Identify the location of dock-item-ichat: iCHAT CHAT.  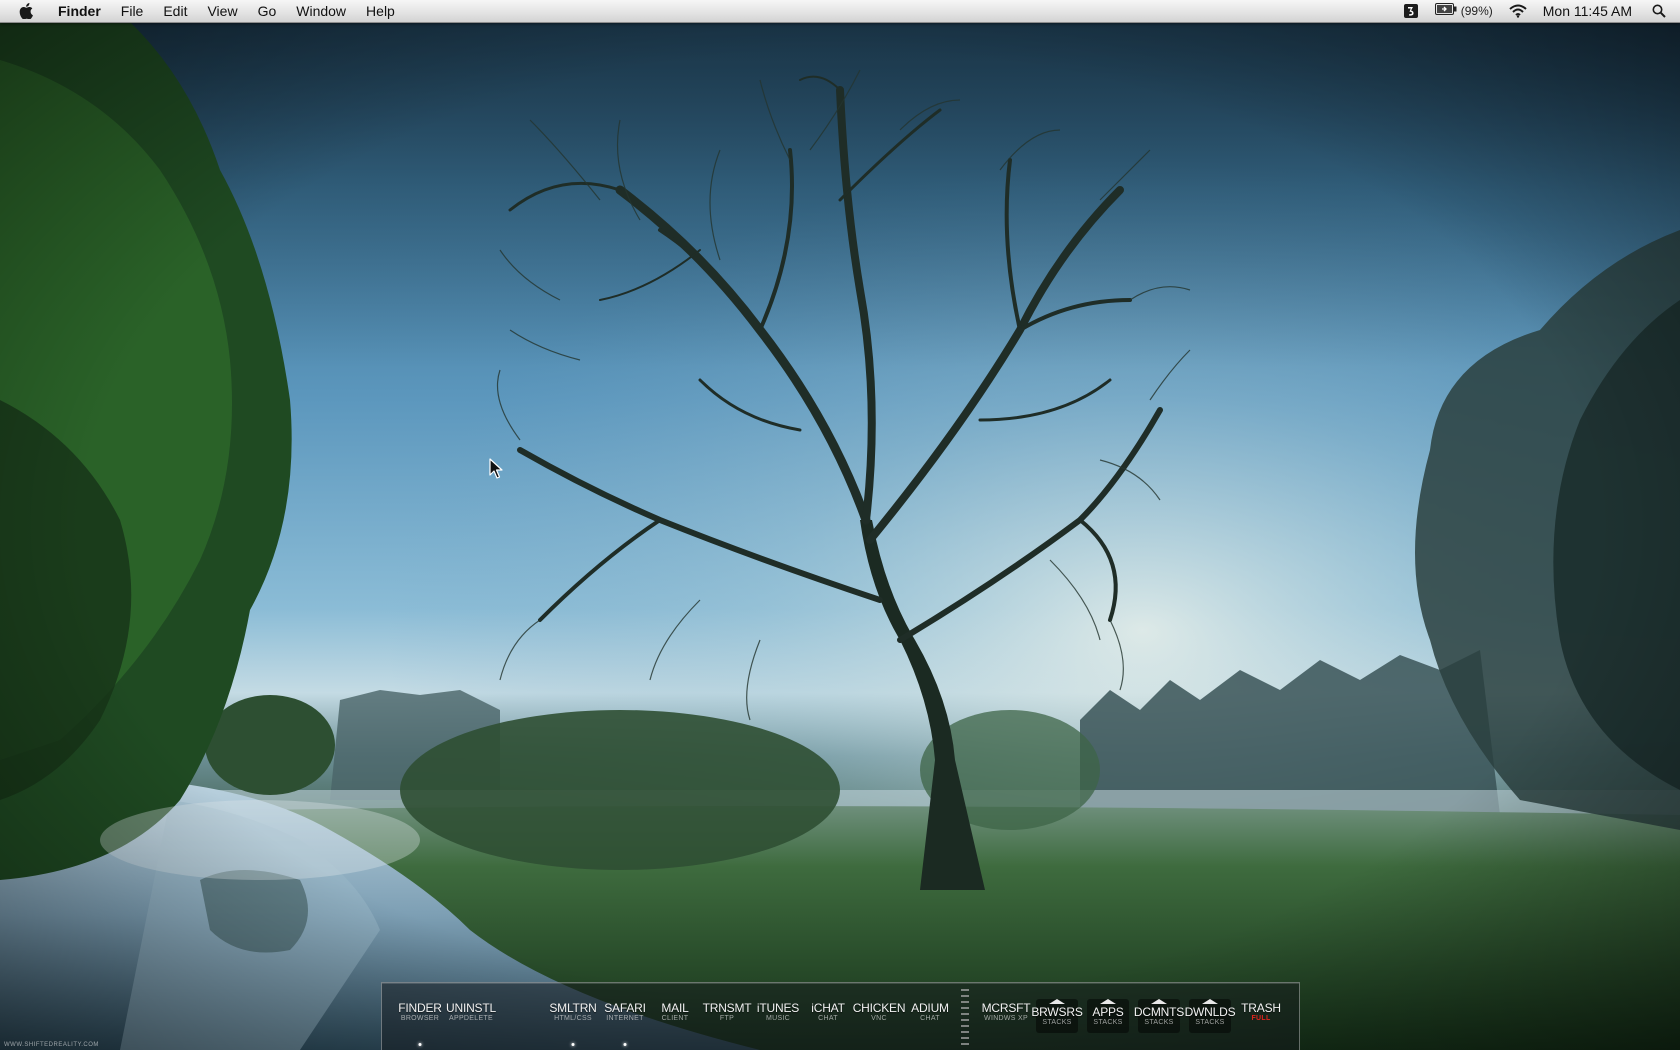
(828, 1011).